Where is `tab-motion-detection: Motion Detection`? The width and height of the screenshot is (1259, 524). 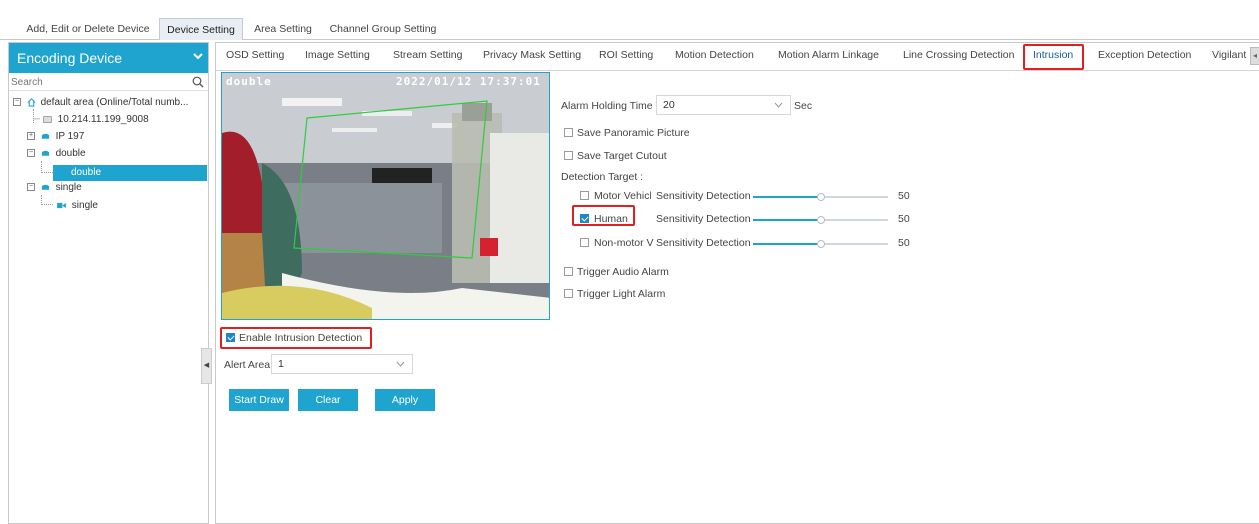 tab-motion-detection: Motion Detection is located at coordinates (714, 55).